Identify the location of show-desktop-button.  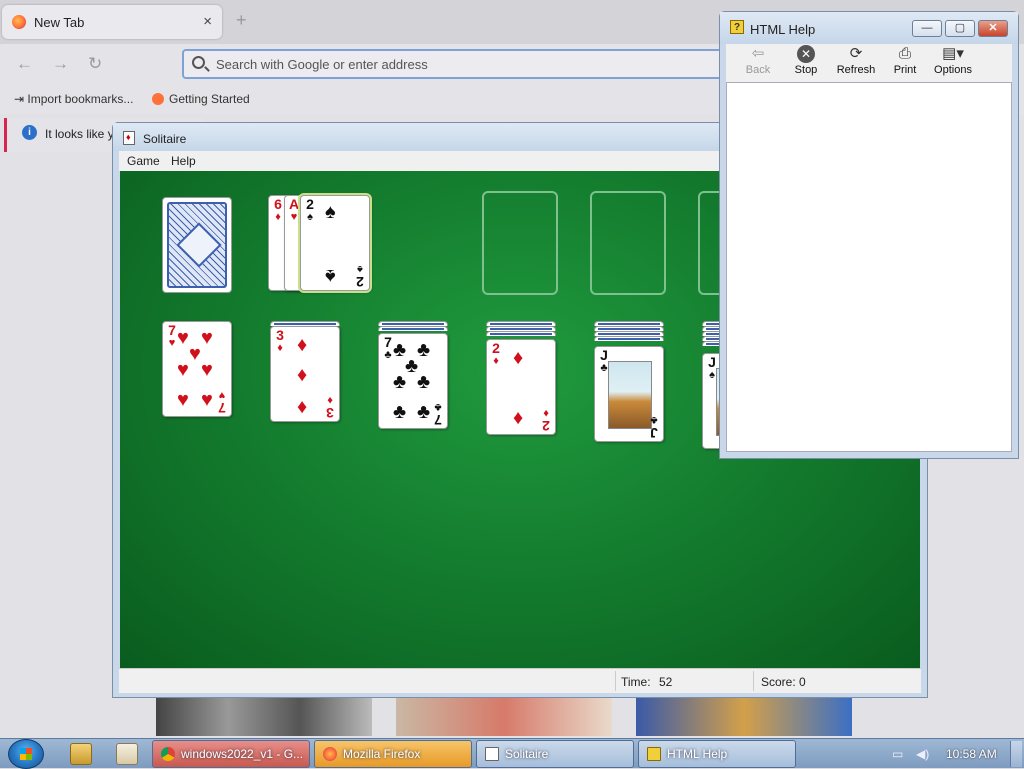
(1016, 754).